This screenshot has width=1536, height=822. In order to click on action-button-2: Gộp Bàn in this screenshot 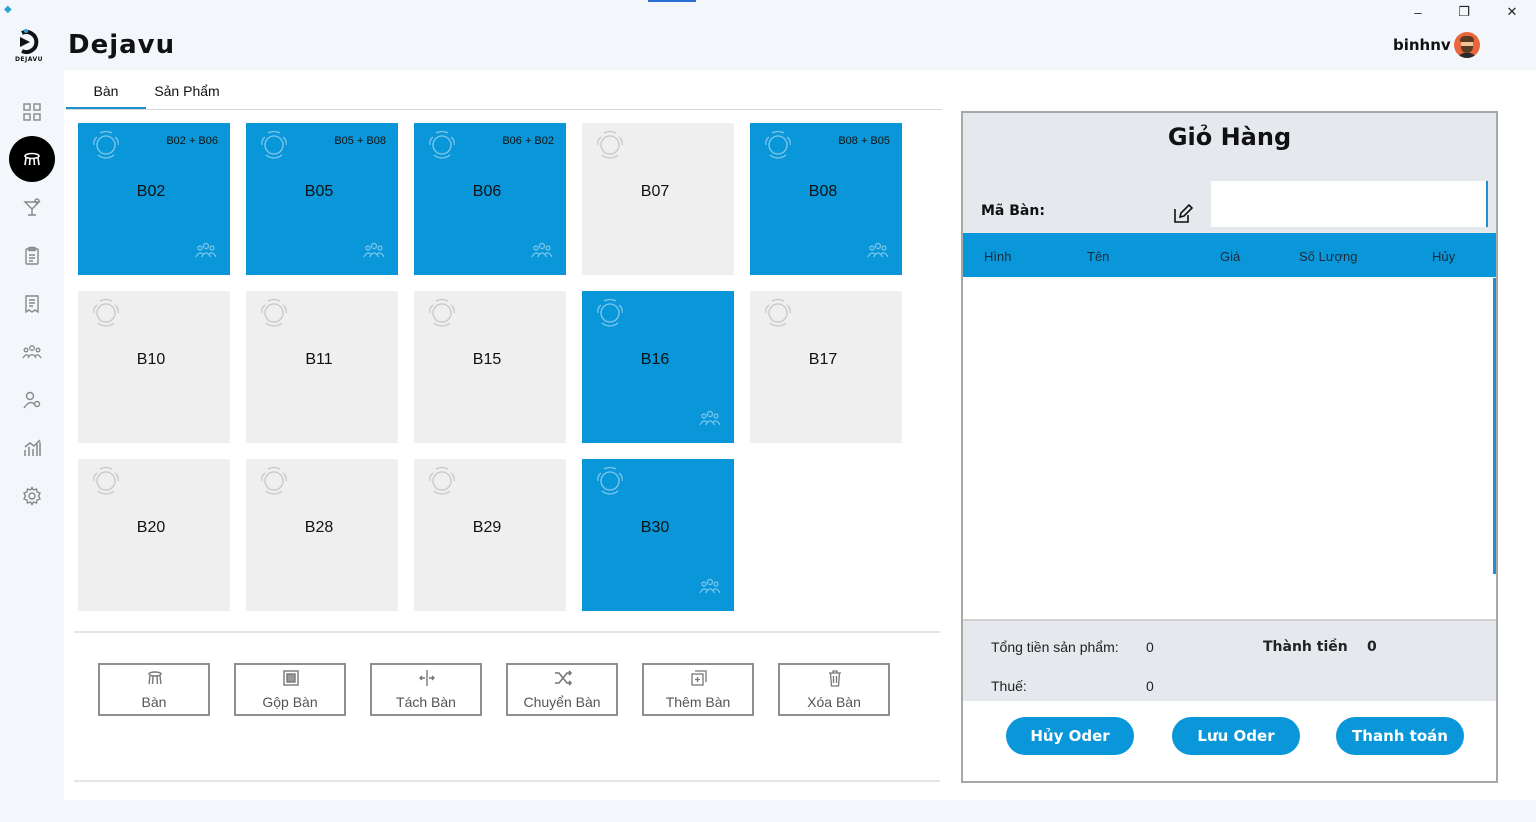, I will do `click(290, 689)`.